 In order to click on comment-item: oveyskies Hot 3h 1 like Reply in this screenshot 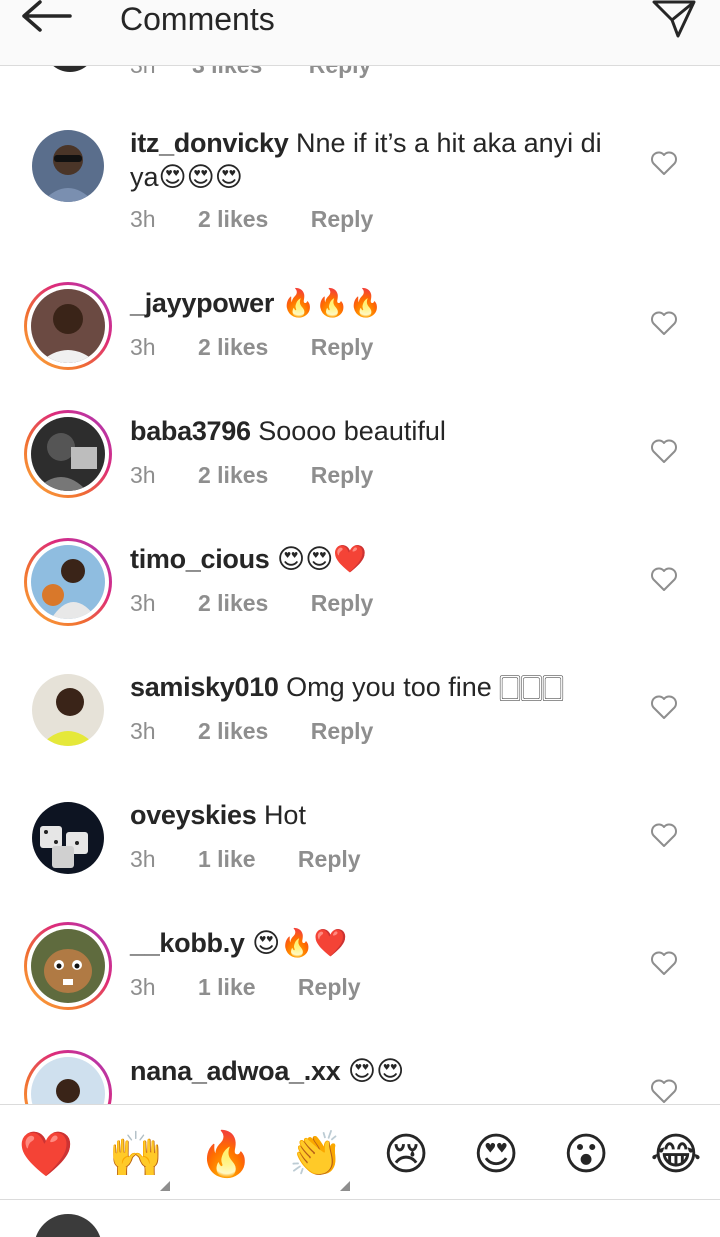, I will do `click(360, 858)`.